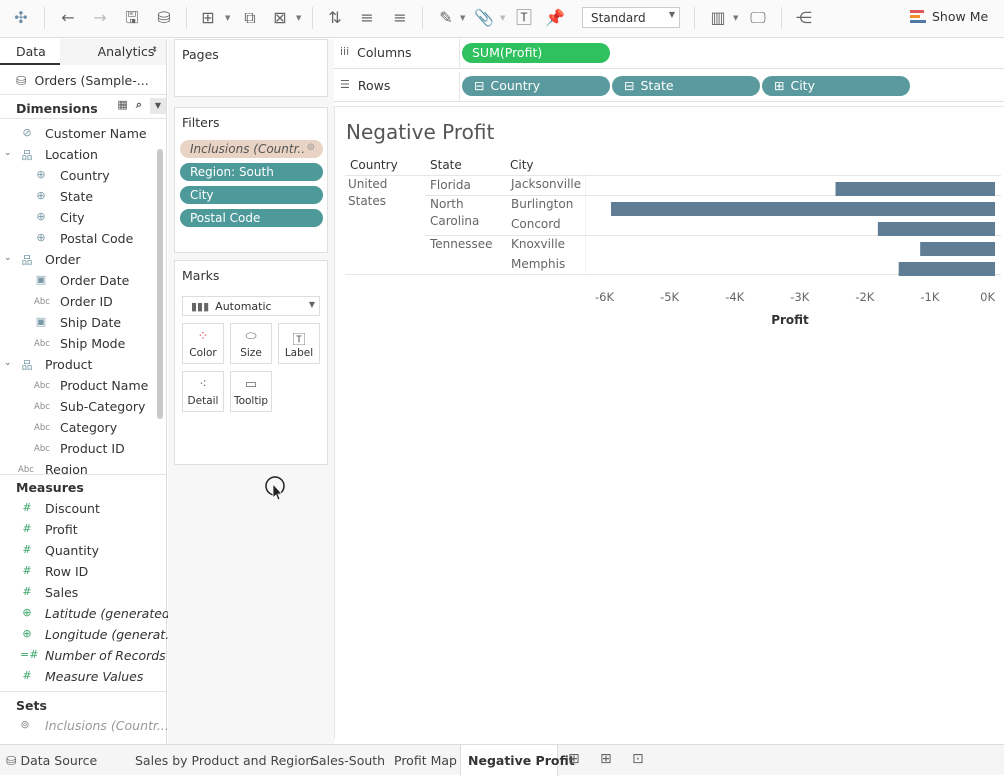  Describe the element at coordinates (75, 301) in the screenshot. I see `dimension-field: Abc Order ID` at that location.